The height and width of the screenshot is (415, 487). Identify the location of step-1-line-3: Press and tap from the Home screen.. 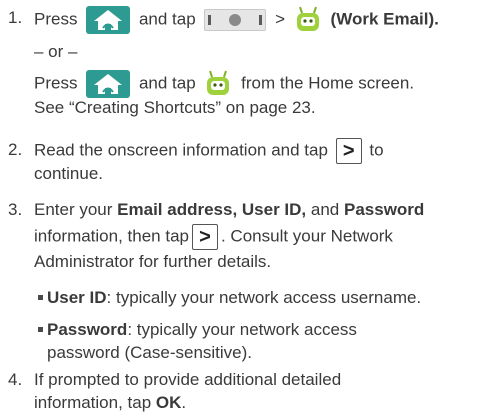
(224, 84).